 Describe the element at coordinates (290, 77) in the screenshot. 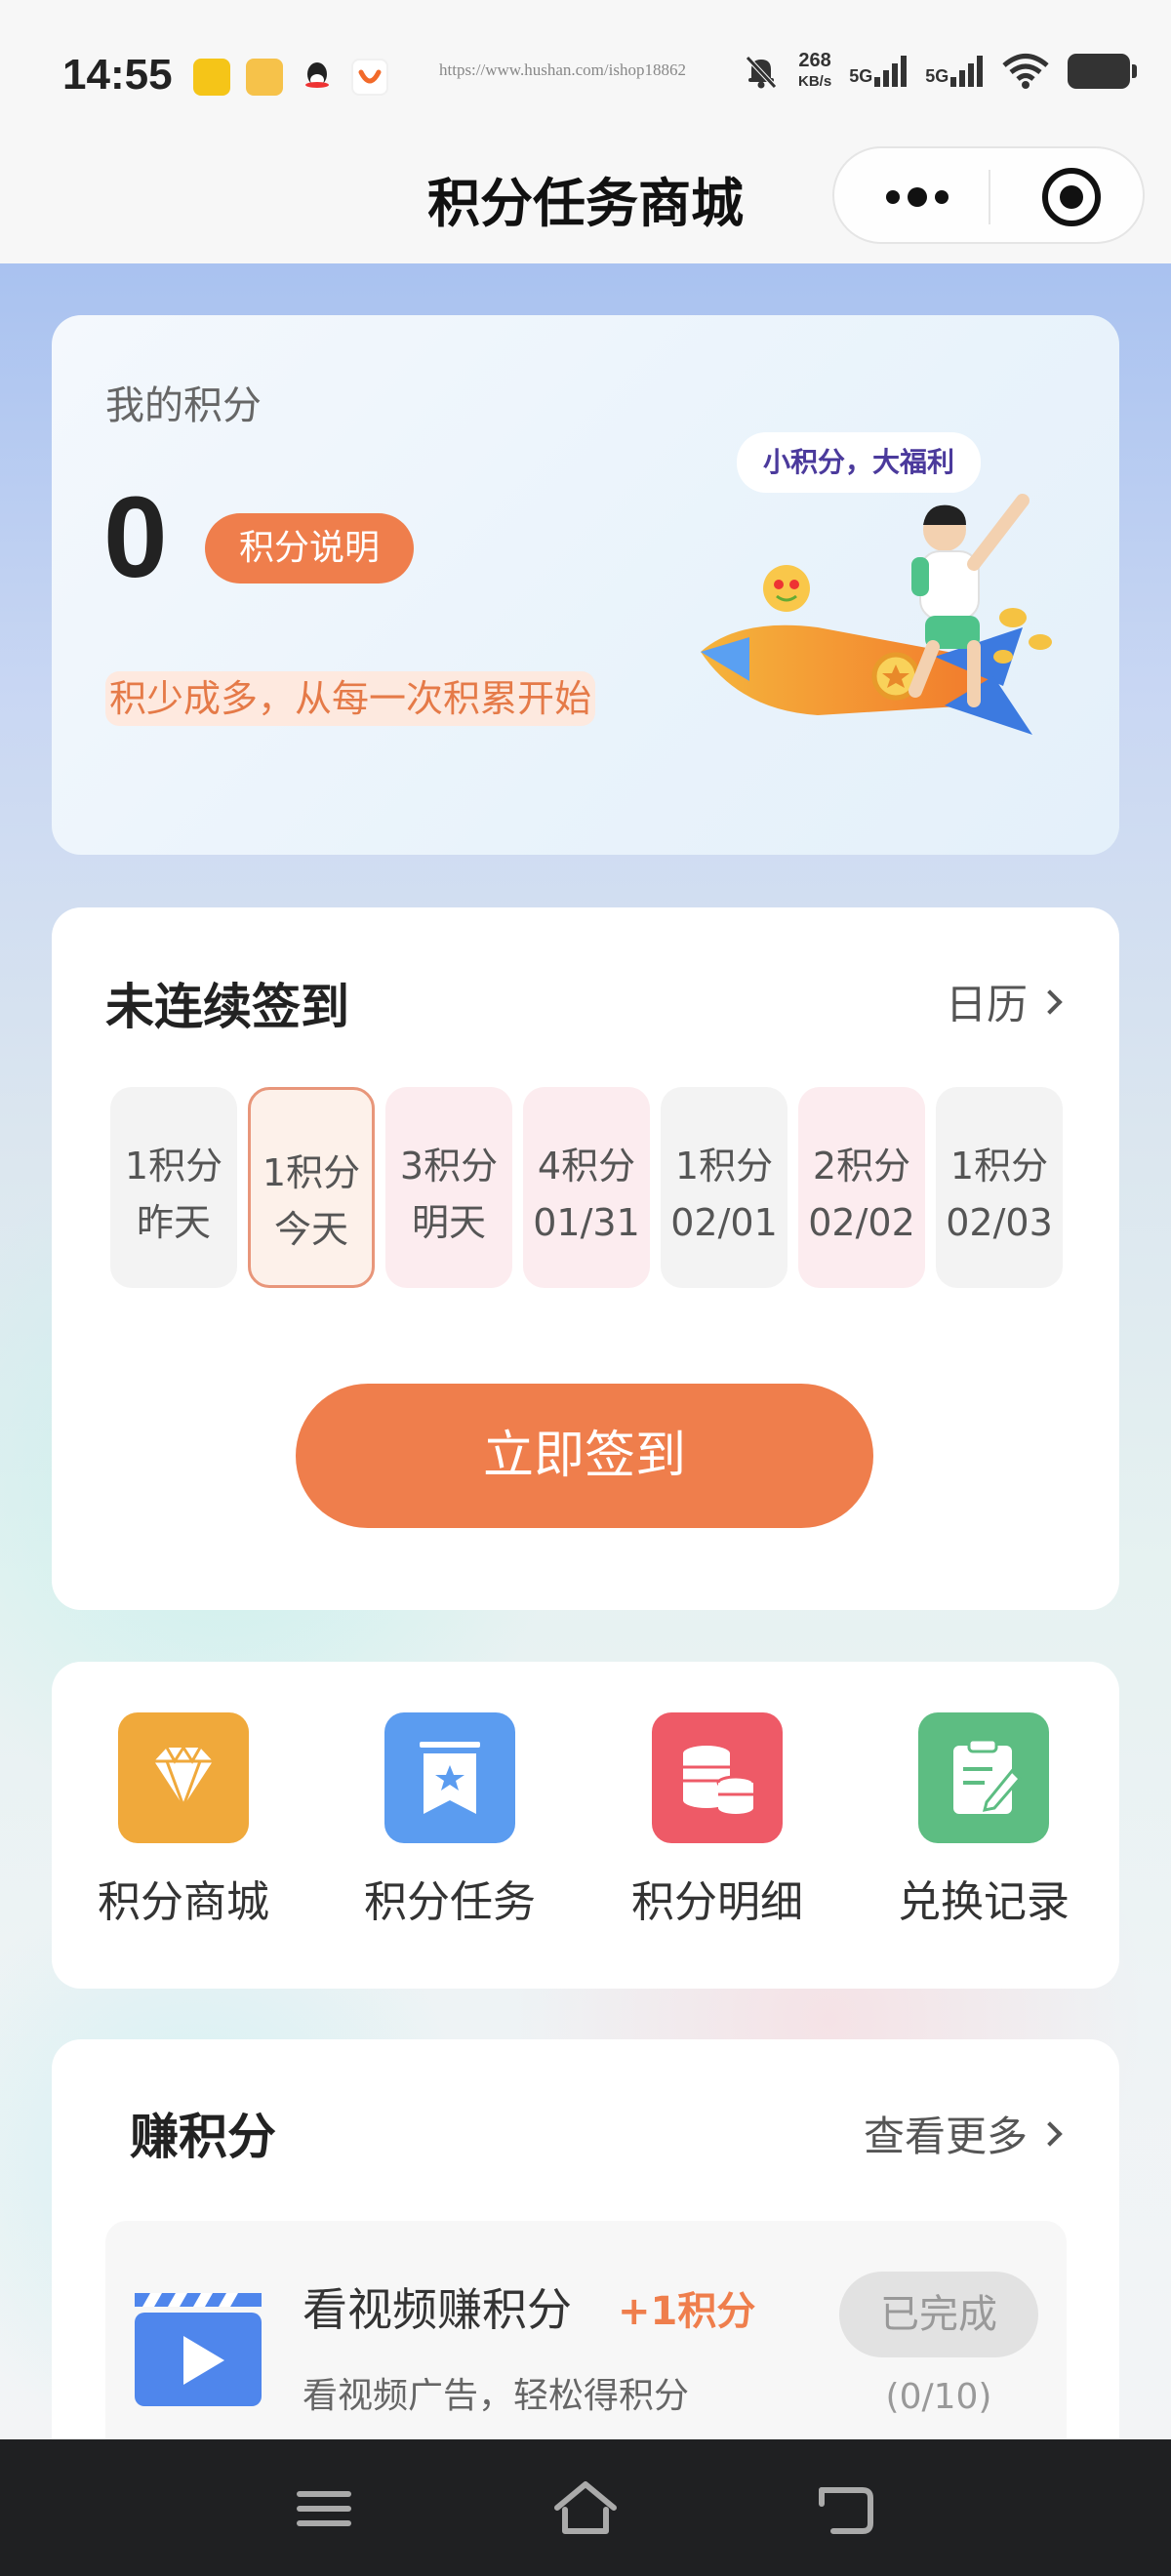

I see `notification-icons` at that location.